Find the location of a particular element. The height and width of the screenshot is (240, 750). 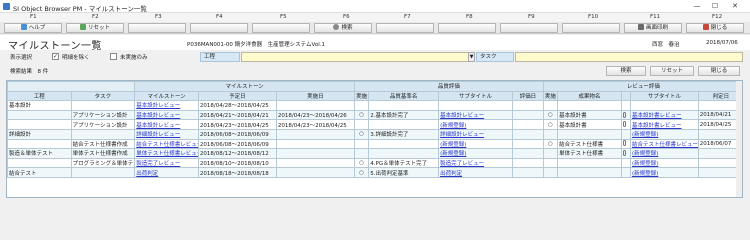

search-run-button: 検索 is located at coordinates (626, 71).